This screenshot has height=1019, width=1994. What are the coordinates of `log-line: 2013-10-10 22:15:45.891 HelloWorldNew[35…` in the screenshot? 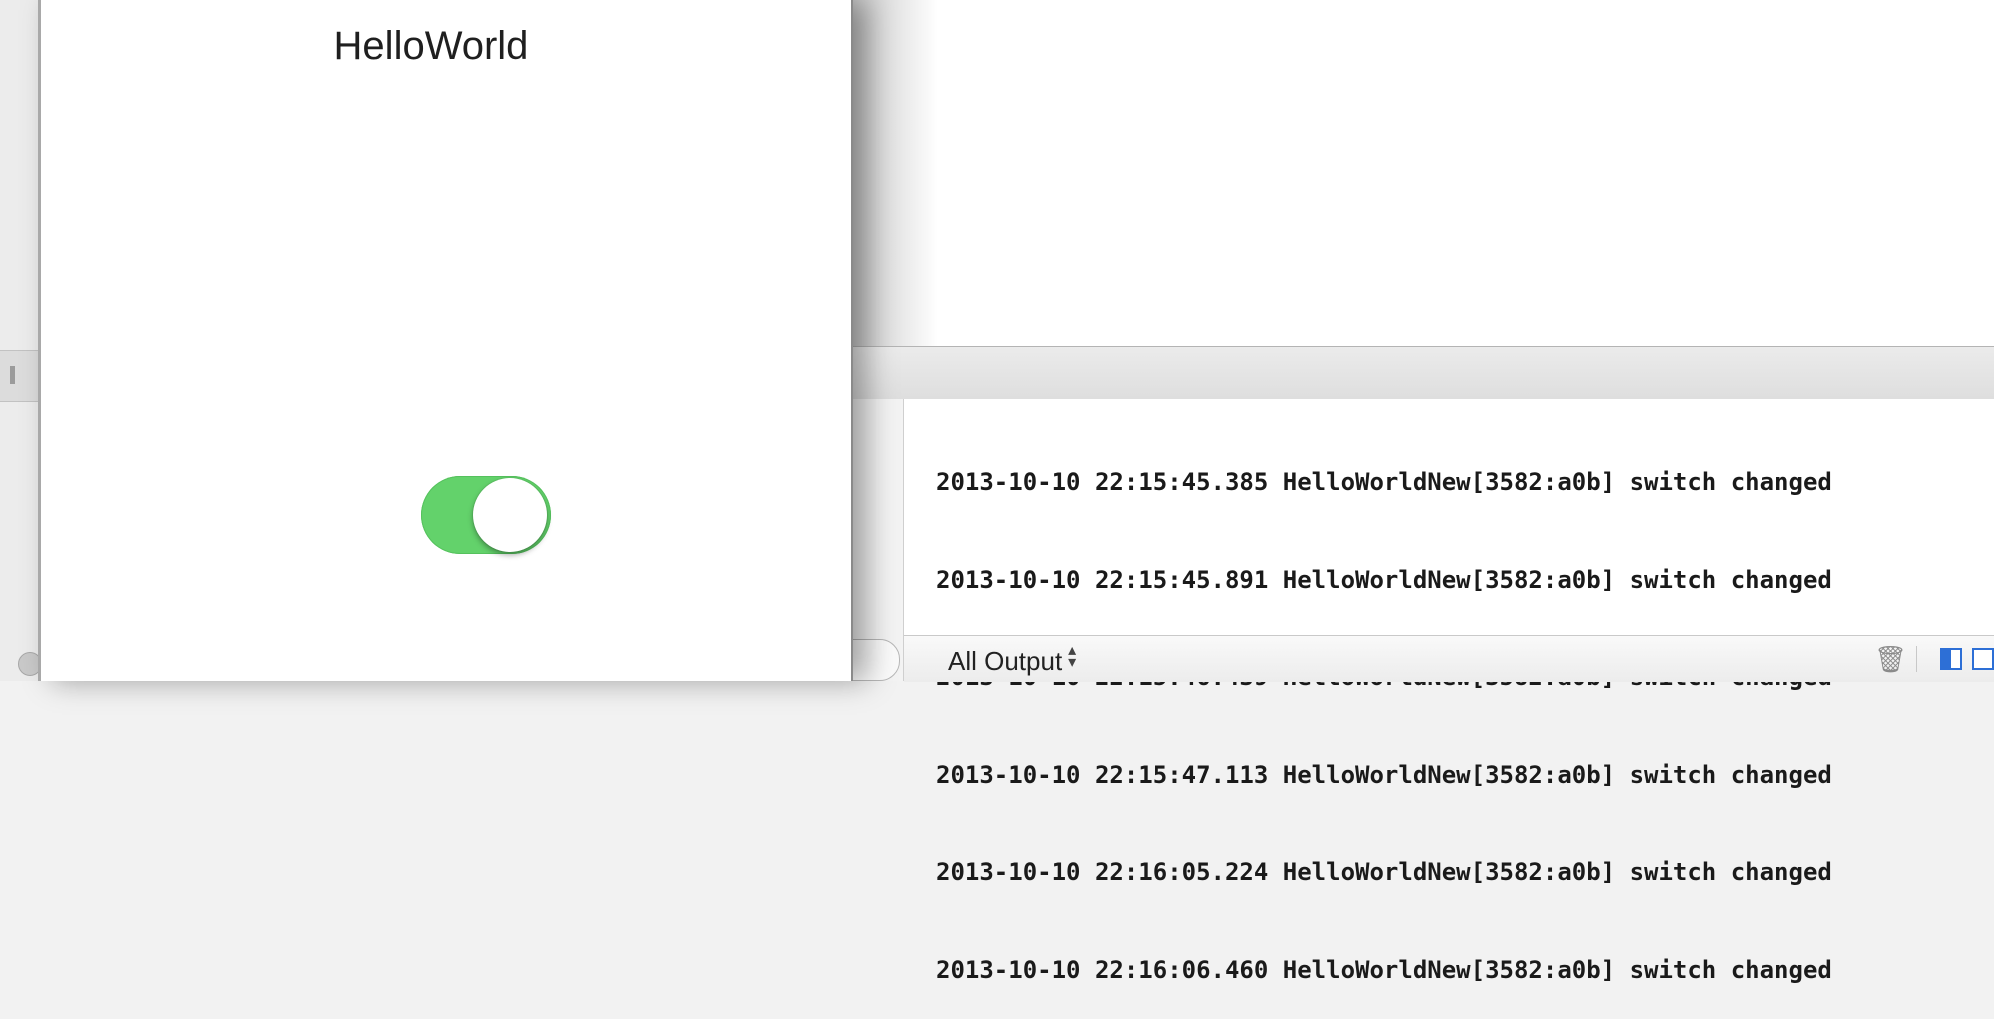 It's located at (1384, 579).